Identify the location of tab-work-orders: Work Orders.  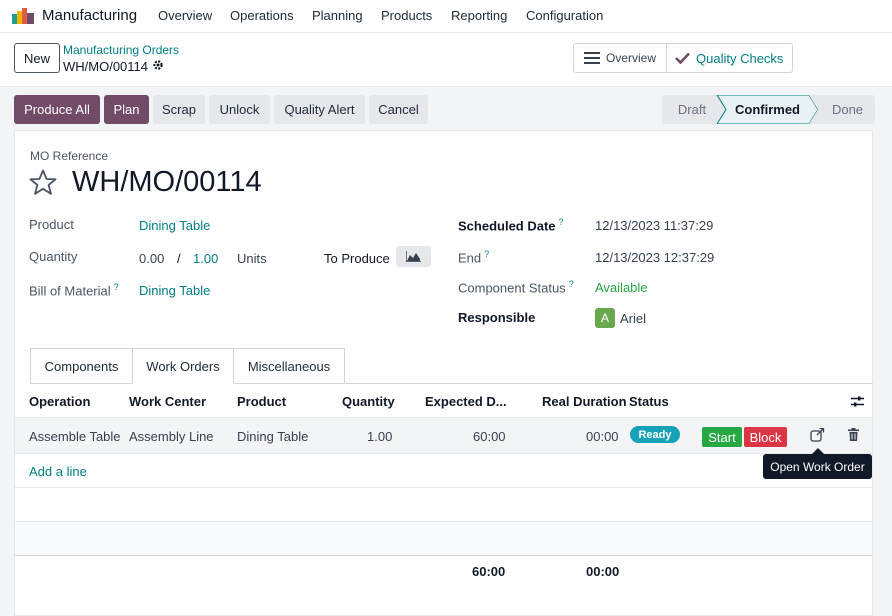
(183, 366).